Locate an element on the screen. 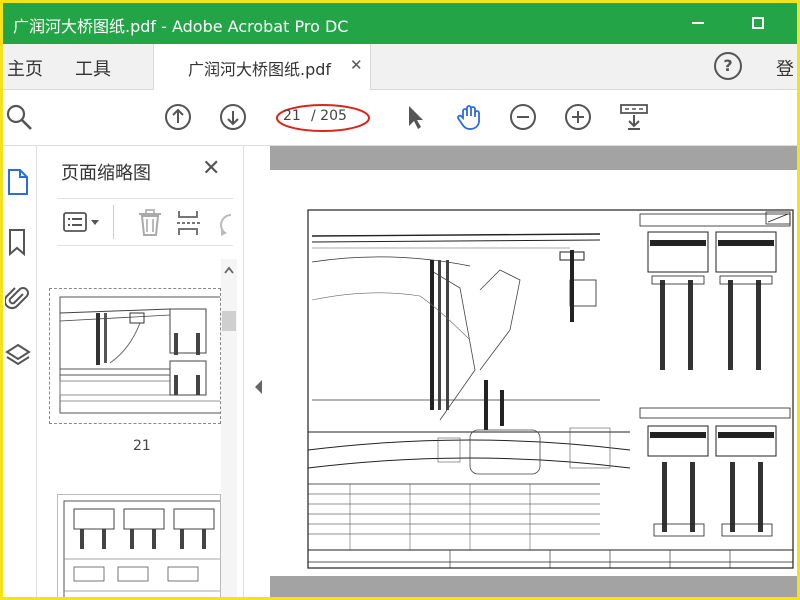  delete-icon is located at coordinates (150, 223).